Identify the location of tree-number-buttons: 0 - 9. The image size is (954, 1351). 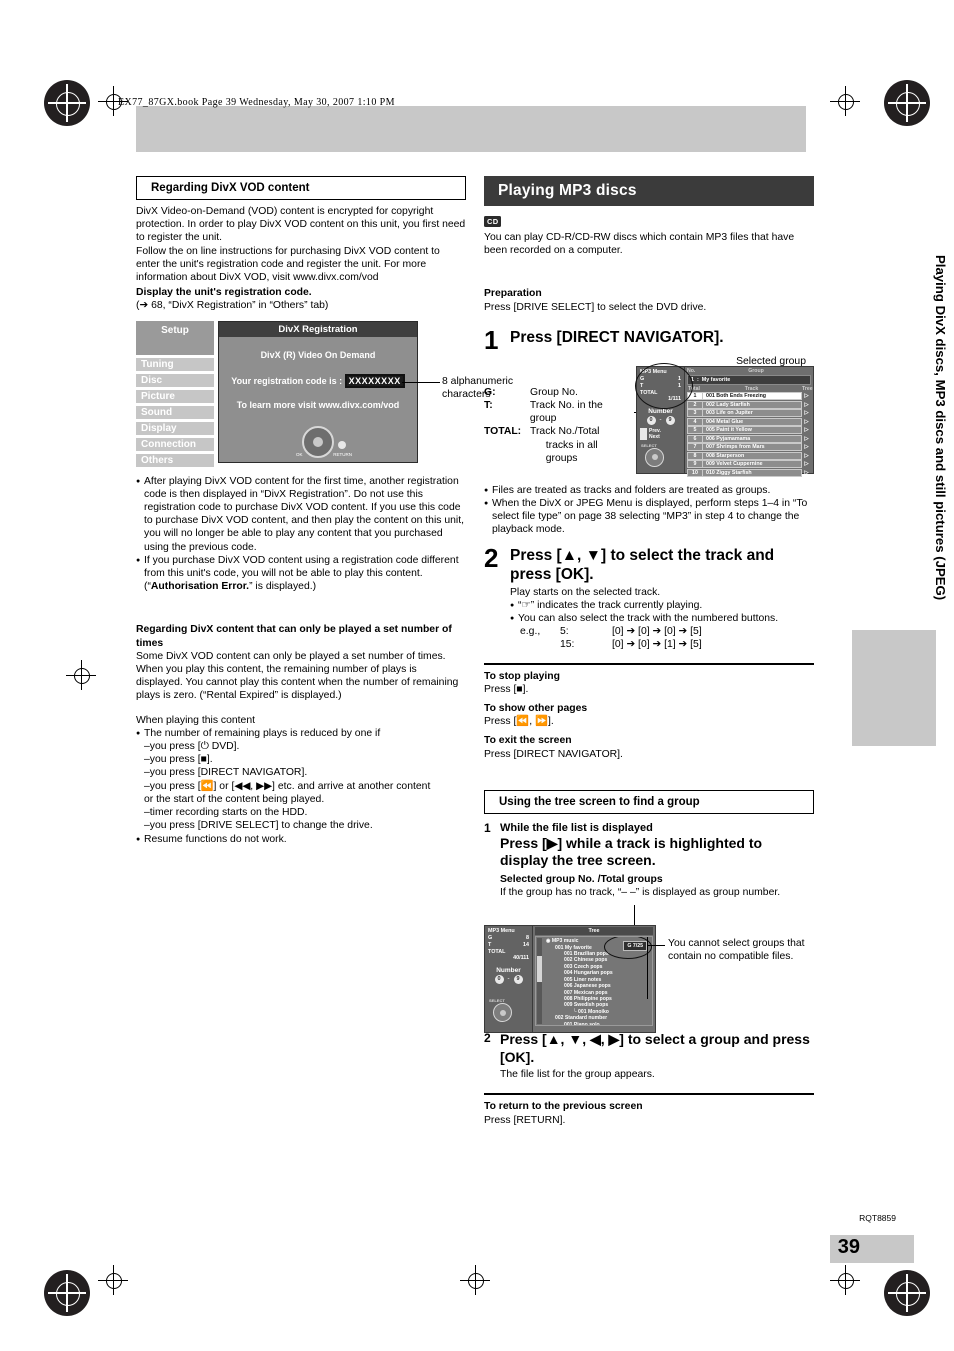
(508, 980).